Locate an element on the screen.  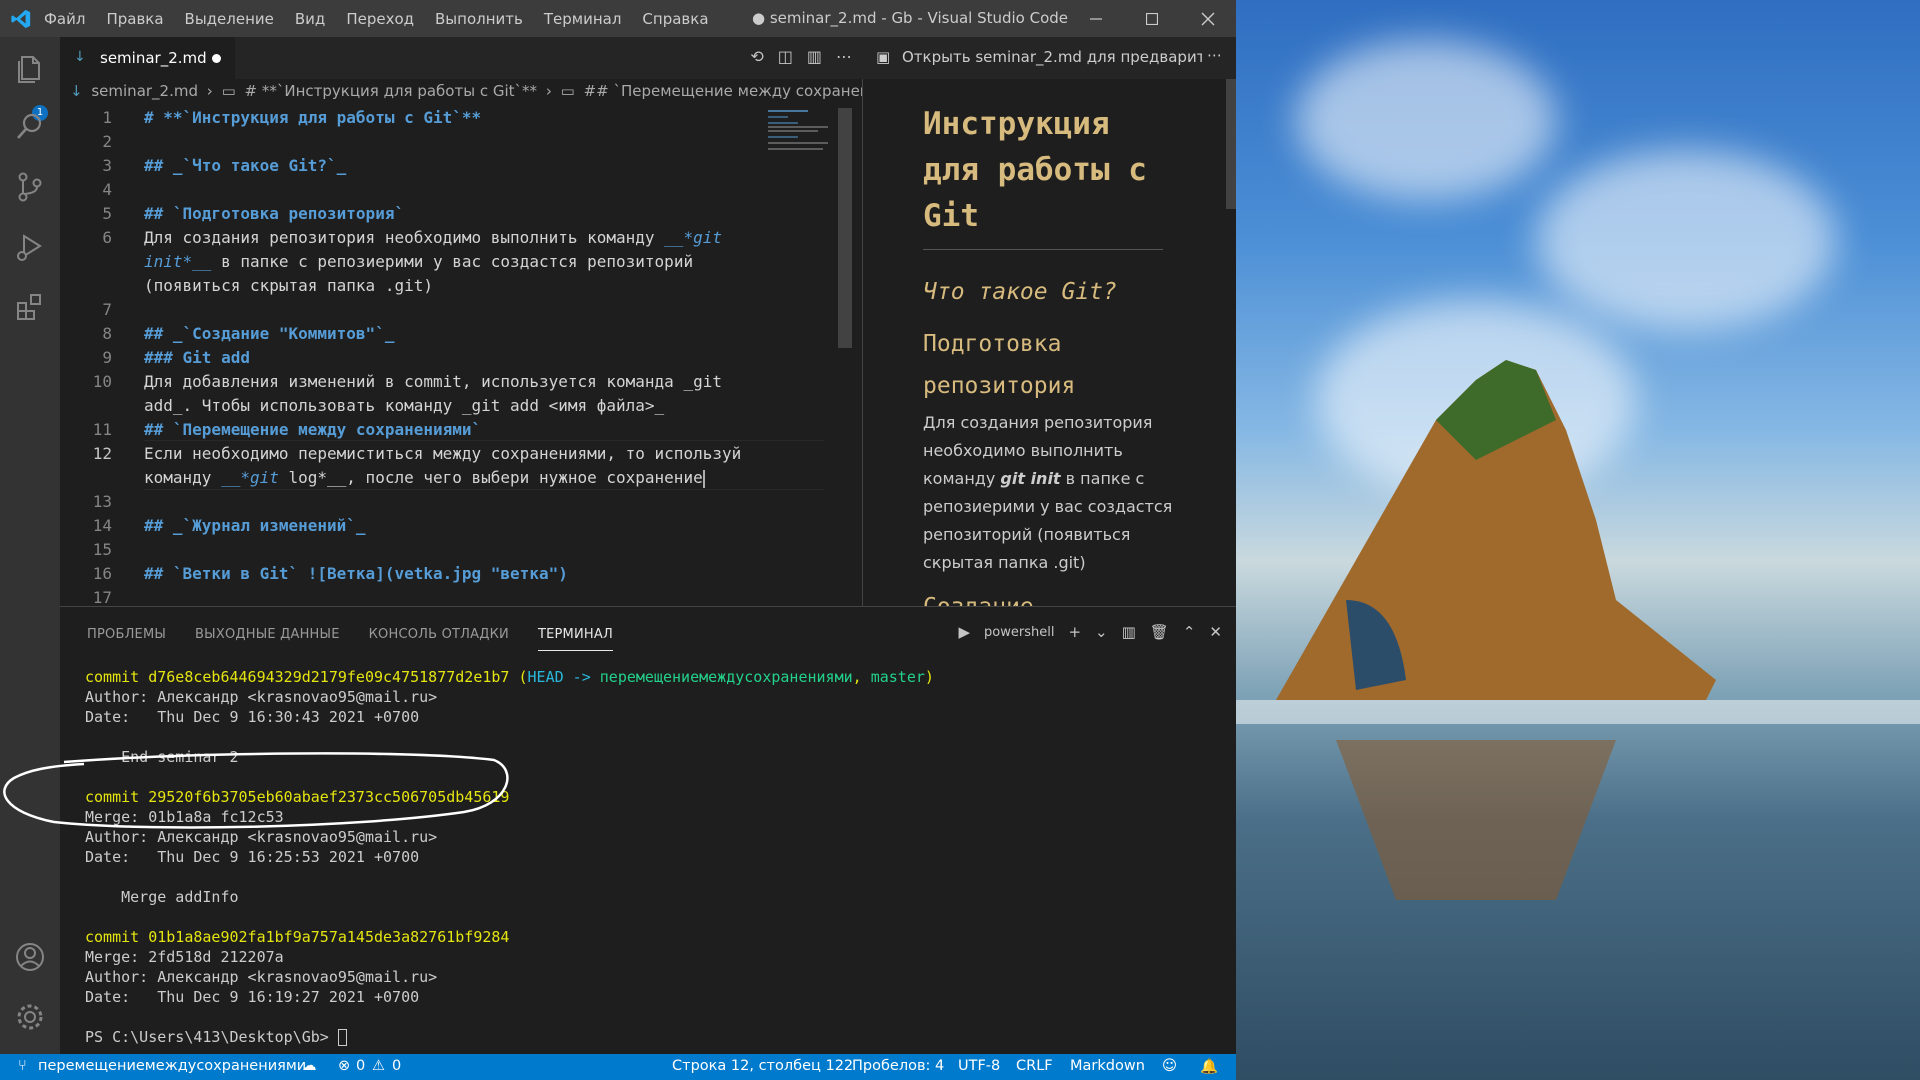
source-control-icon is located at coordinates (30, 187).